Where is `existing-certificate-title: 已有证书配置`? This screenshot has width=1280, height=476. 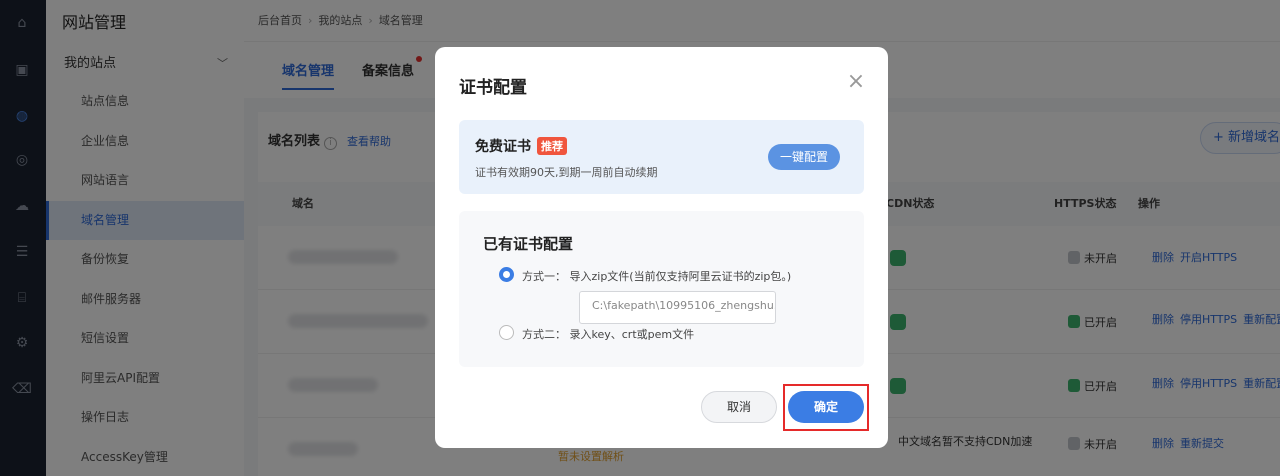
existing-certificate-title: 已有证书配置 is located at coordinates (528, 244).